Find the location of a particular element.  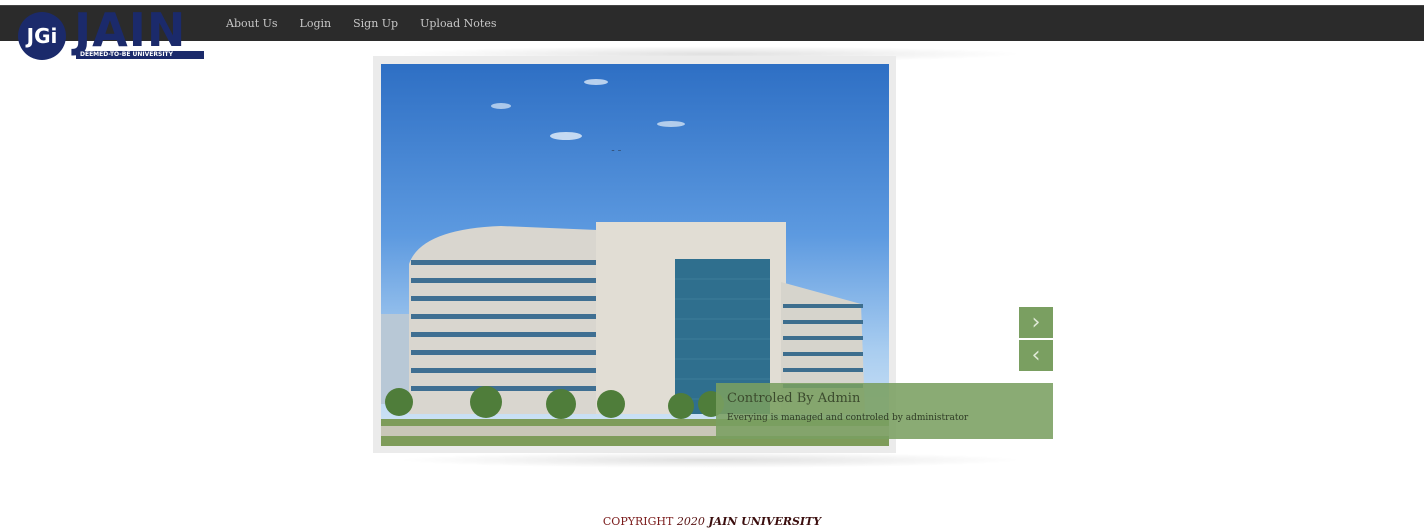

footer-copyright: COPYRIGHT 2020 JAIN UNIVERSITY is located at coordinates (712, 521).